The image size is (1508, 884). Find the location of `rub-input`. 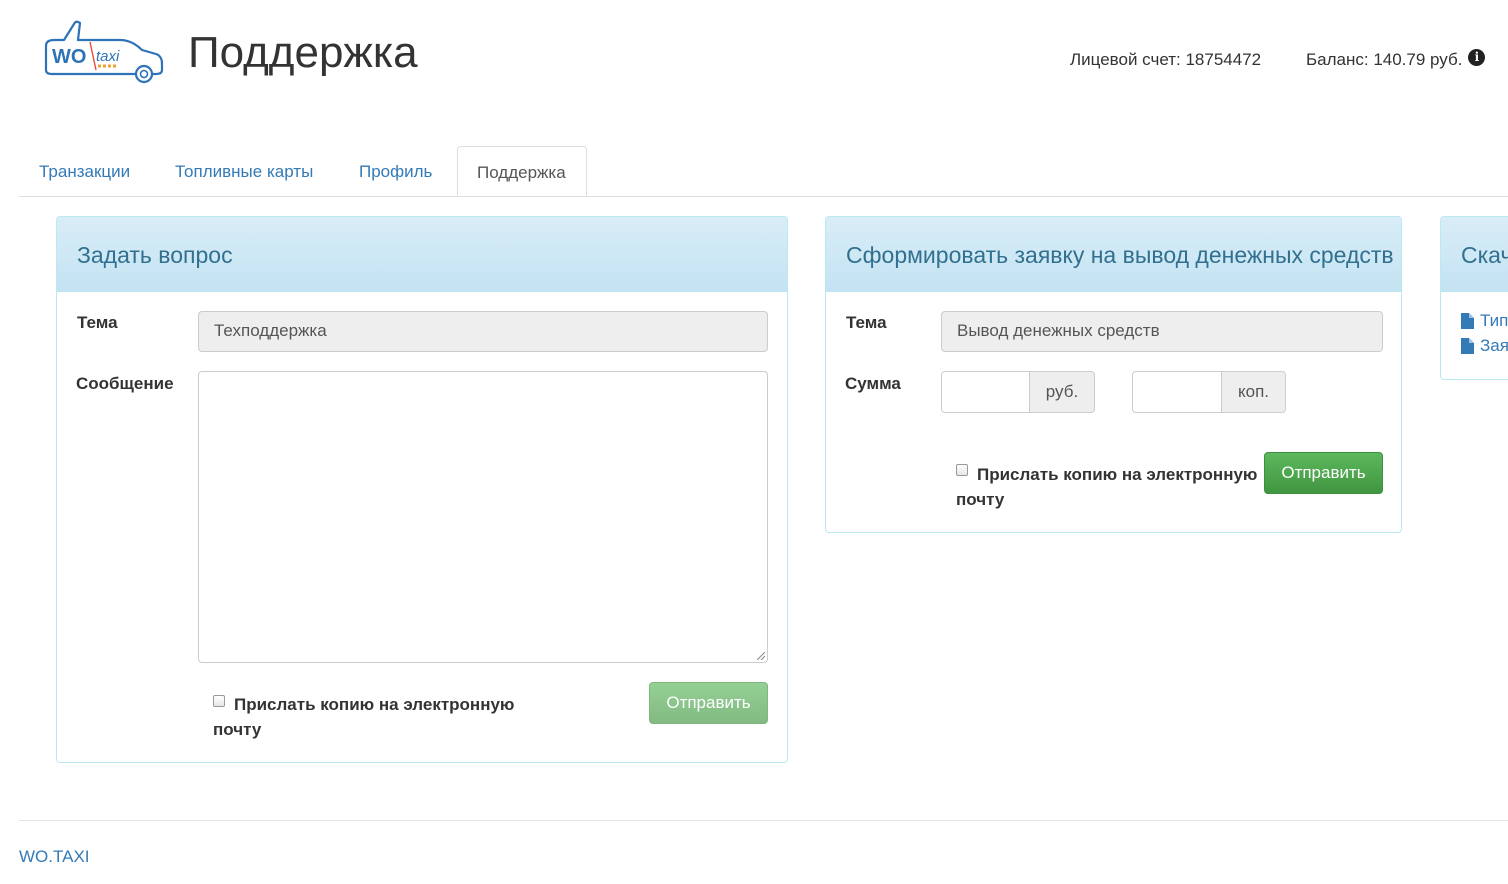

rub-input is located at coordinates (985, 392).